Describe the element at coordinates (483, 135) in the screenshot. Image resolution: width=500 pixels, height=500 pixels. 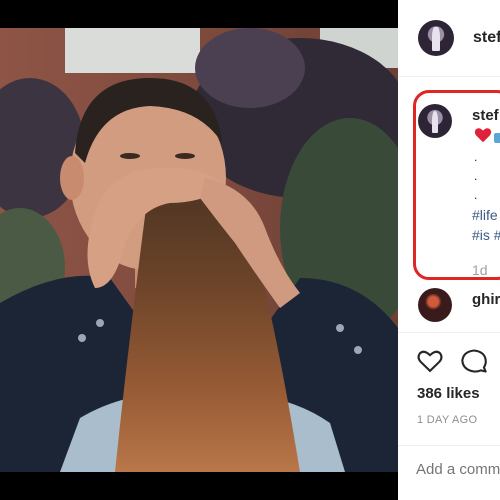
I see `red-heart-emoji-icon` at that location.